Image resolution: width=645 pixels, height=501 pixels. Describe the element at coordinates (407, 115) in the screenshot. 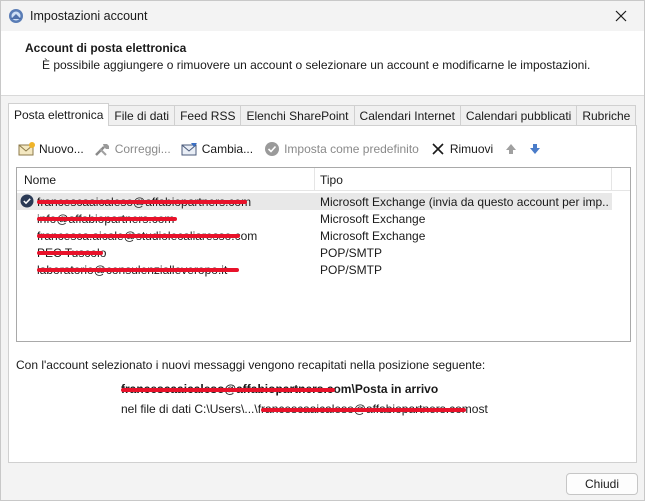

I see `tab-internet-calendars: Calendari Internet` at that location.